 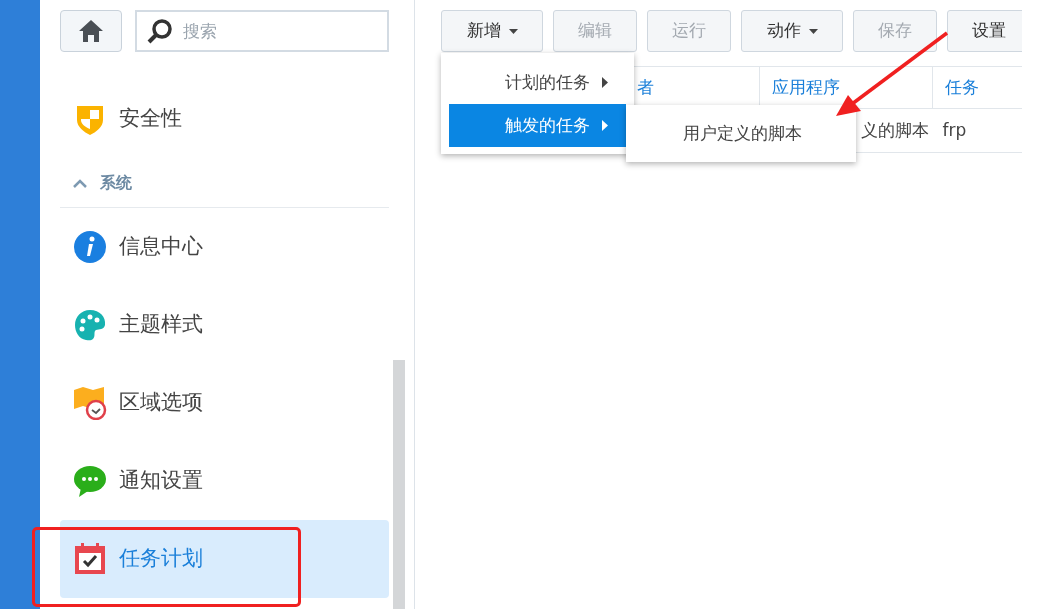 What do you see at coordinates (792, 31) in the screenshot?
I see `toolbar-button: 动作` at bounding box center [792, 31].